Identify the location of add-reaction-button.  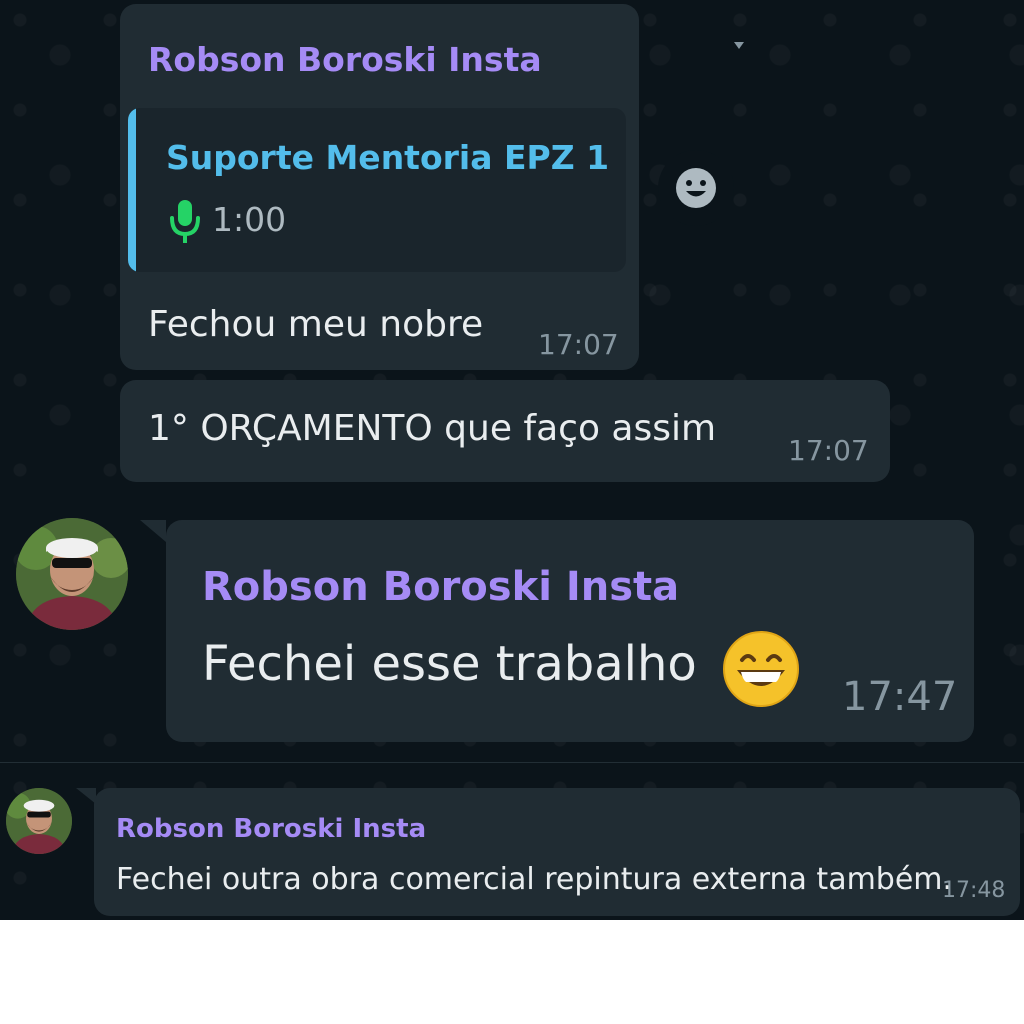
(696, 188).